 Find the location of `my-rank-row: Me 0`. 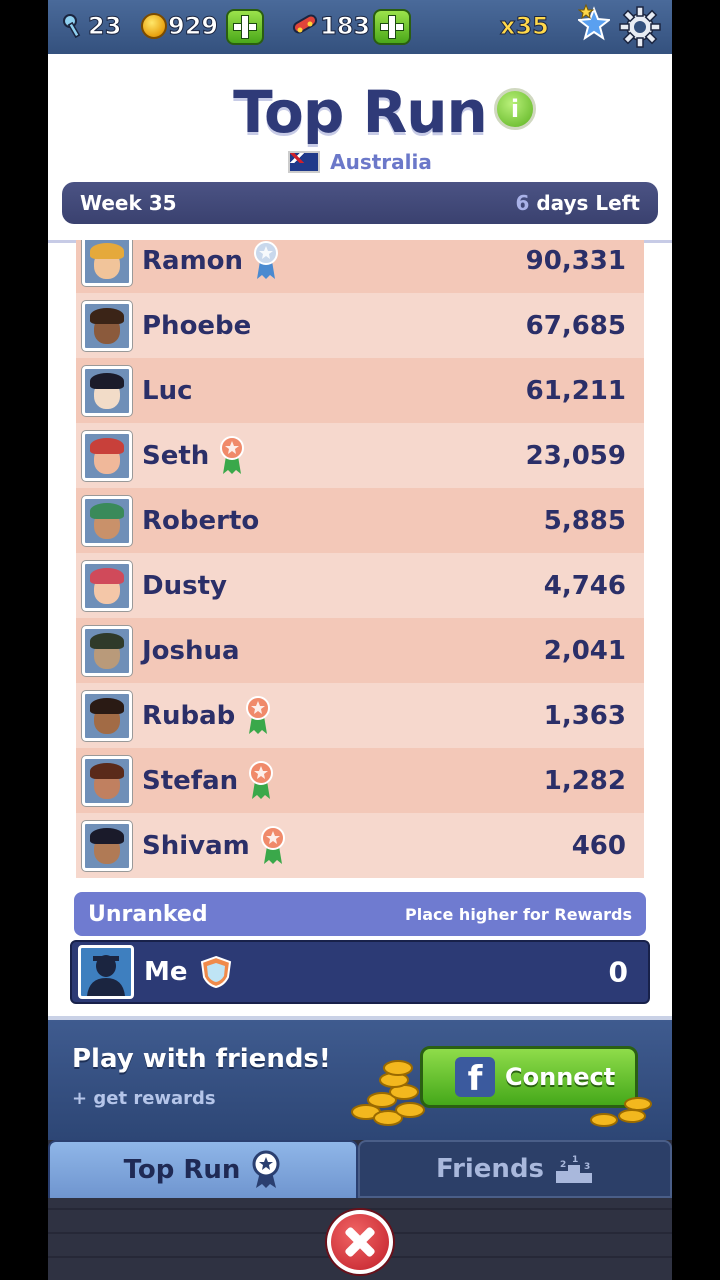

my-rank-row: Me 0 is located at coordinates (360, 972).